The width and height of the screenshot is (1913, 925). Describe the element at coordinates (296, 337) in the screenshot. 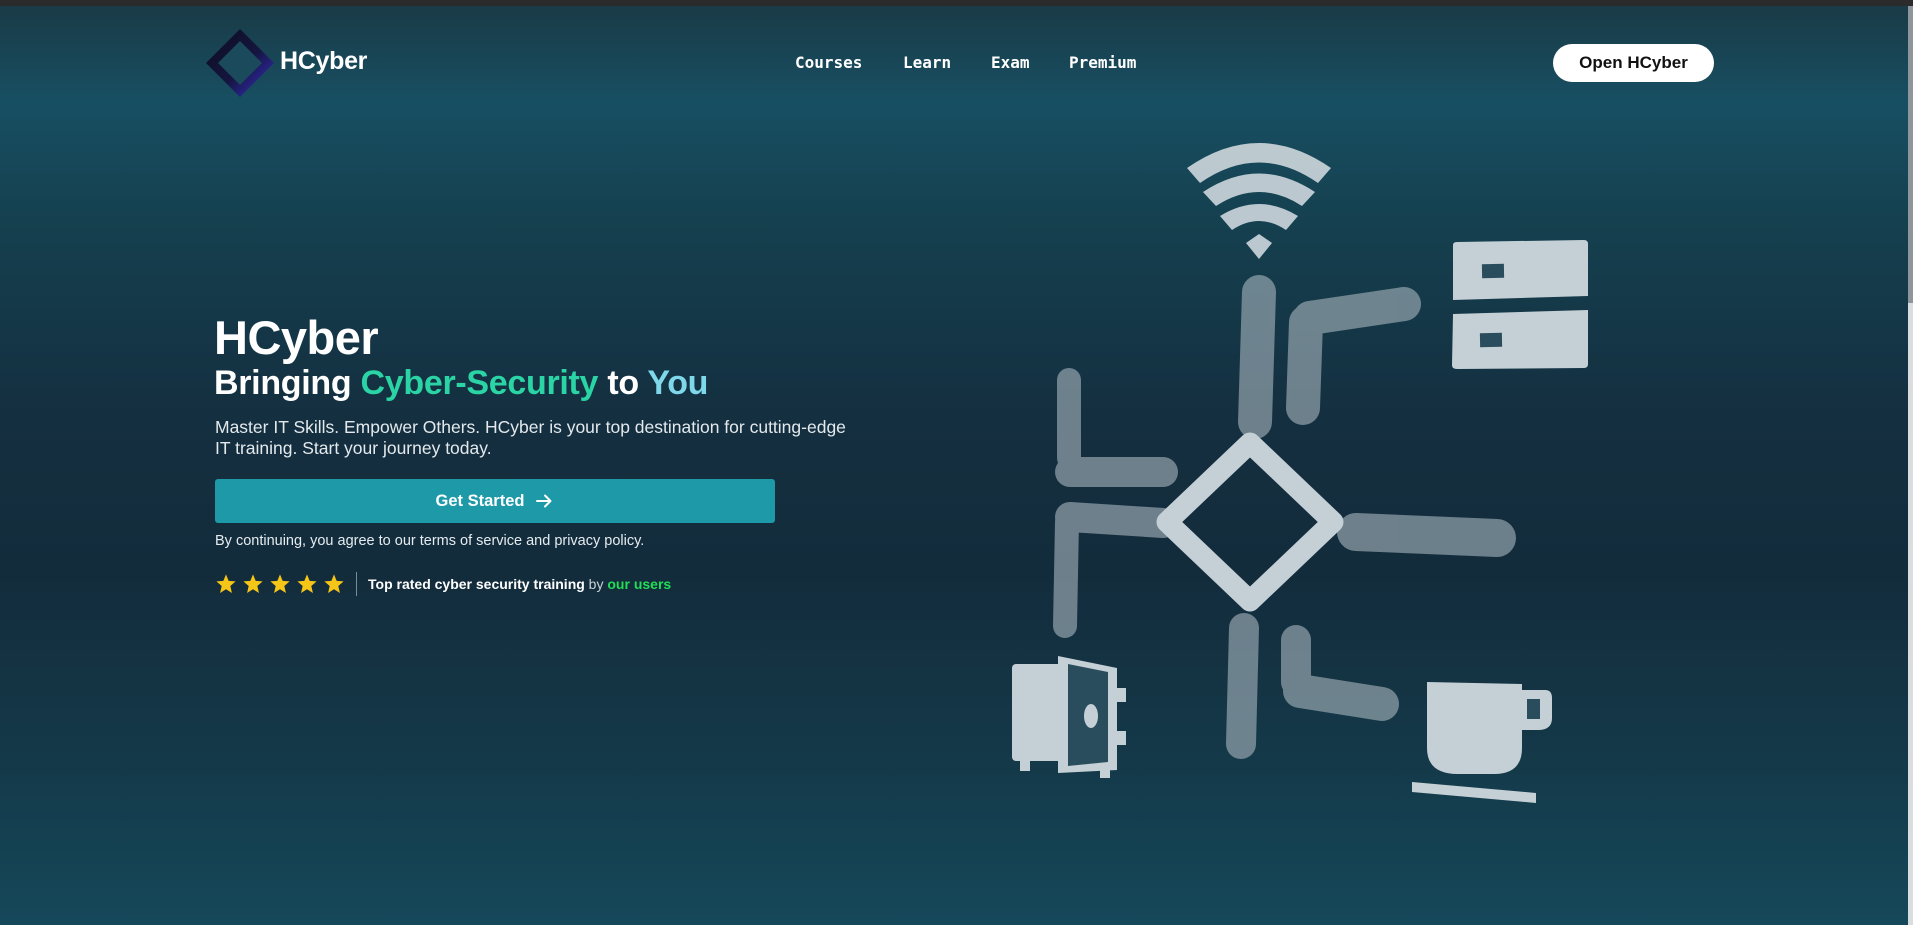

I see `hero-title: HCyber` at that location.